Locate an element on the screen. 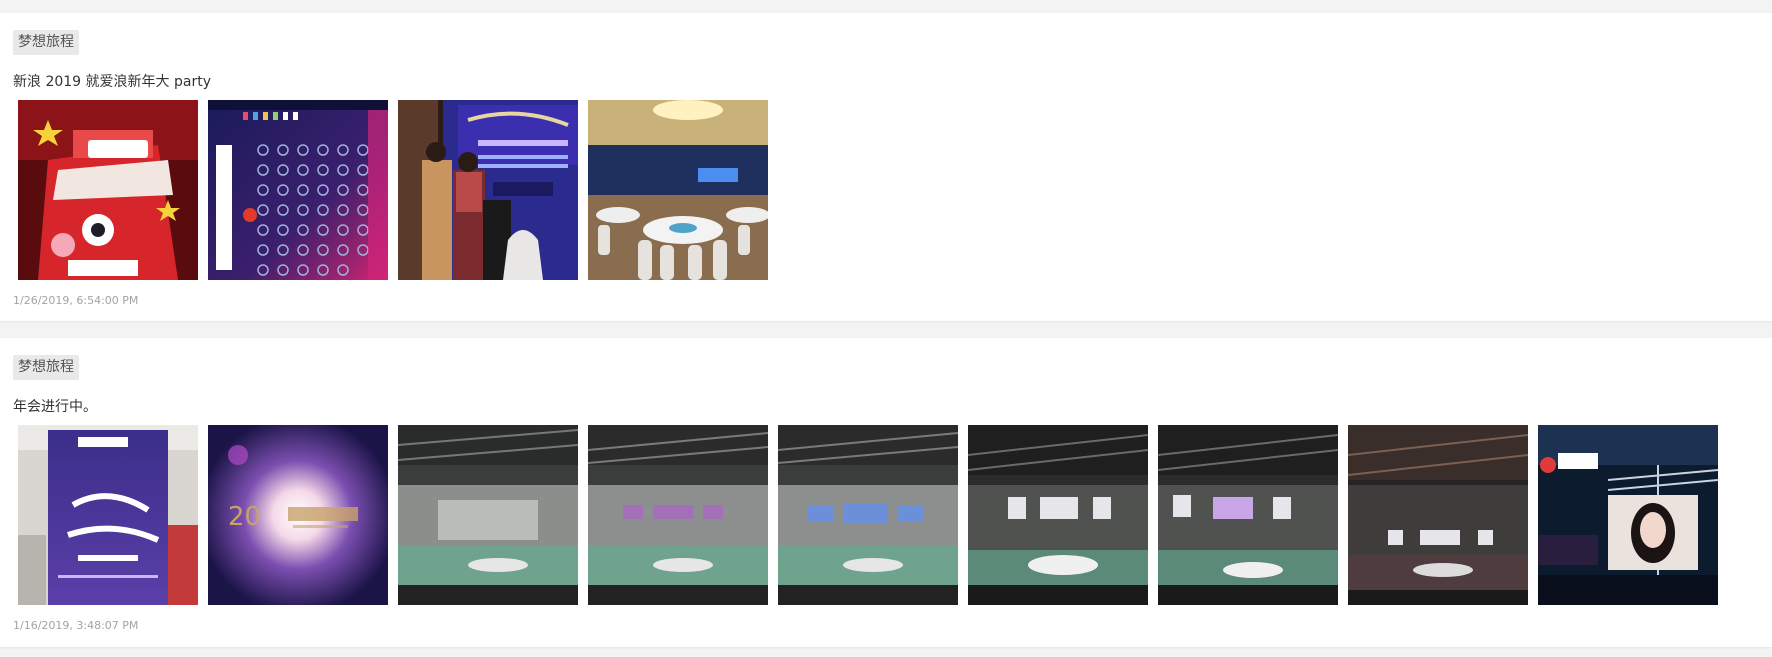  seating-chart-photo is located at coordinates (298, 190).